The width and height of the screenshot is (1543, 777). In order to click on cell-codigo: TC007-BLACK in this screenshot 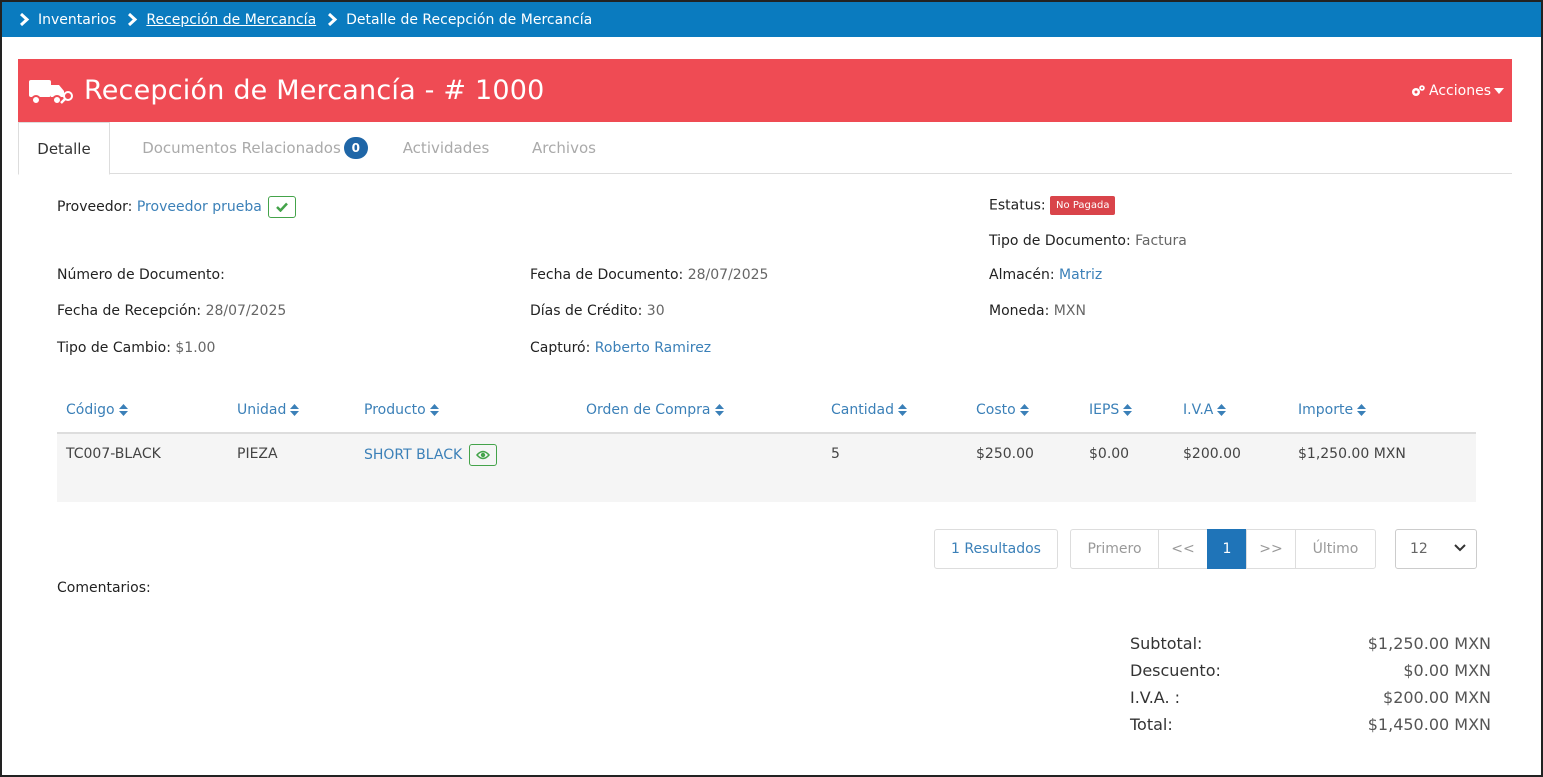, I will do `click(113, 454)`.